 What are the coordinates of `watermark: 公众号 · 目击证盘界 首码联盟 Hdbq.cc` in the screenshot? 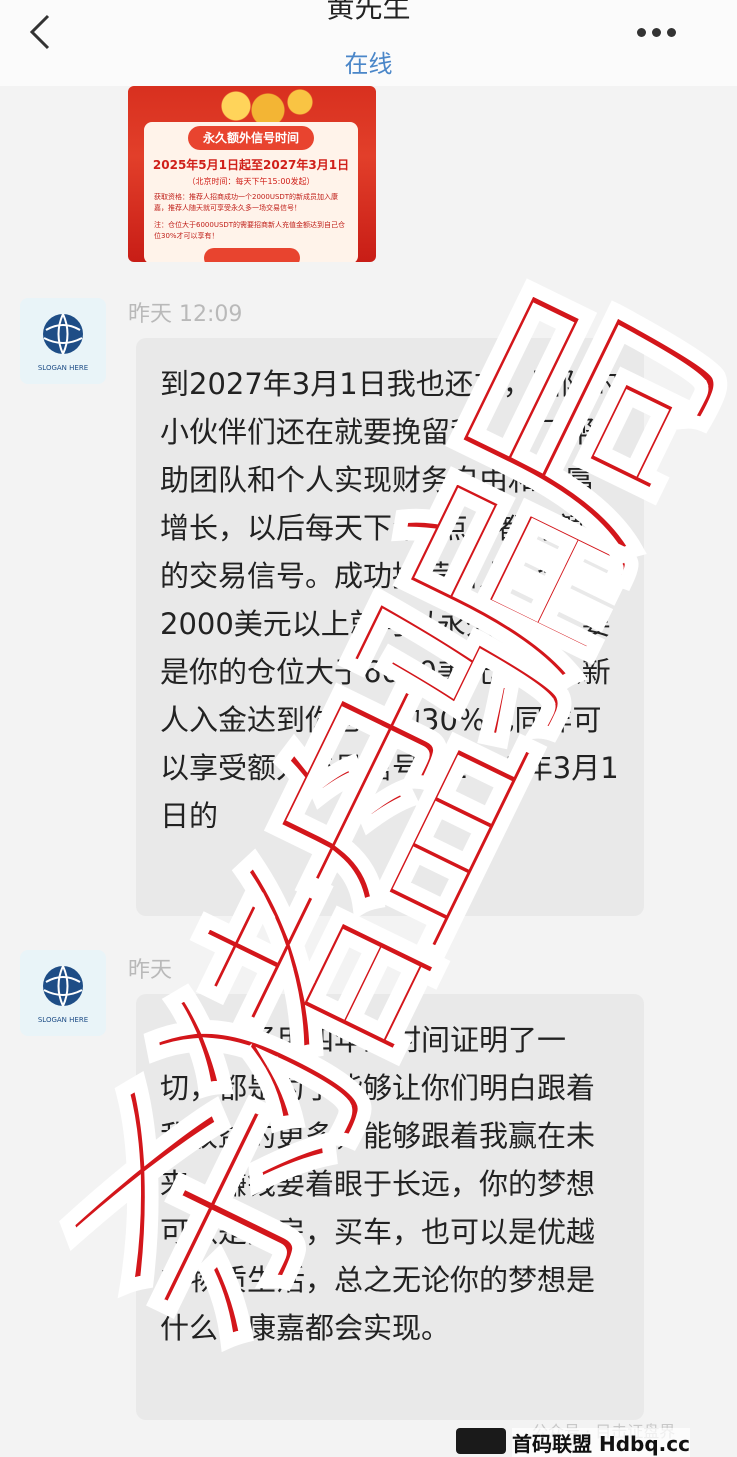 It's located at (596, 1437).